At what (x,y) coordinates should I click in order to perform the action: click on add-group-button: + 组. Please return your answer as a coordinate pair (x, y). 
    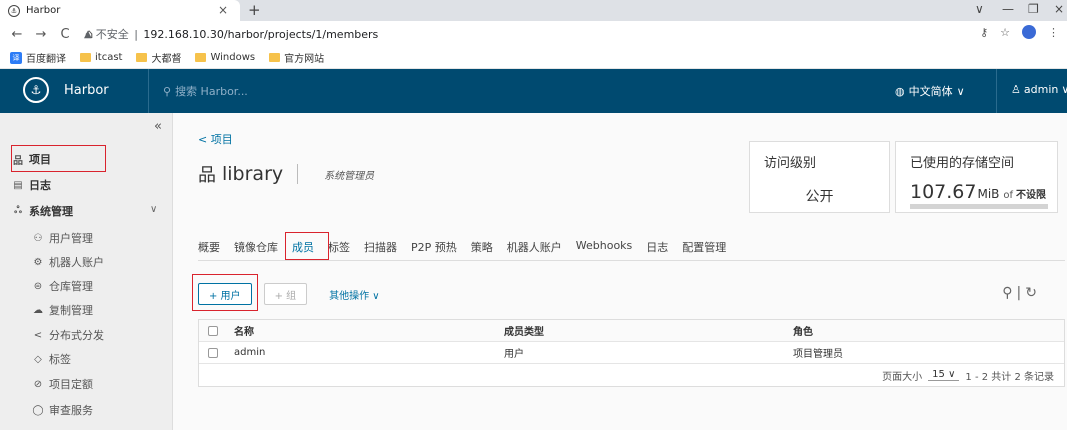
    Looking at the image, I should click on (285, 294).